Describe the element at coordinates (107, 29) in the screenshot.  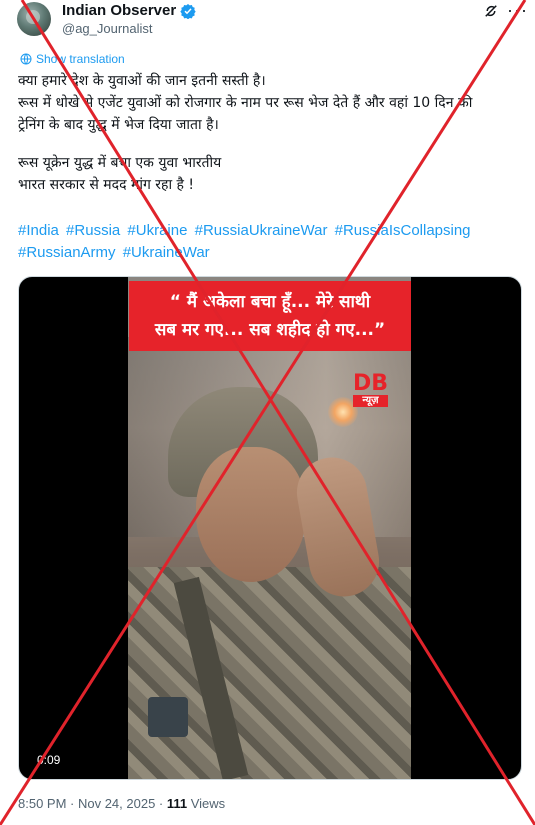
I see `user-handle: @ag_Journalist` at that location.